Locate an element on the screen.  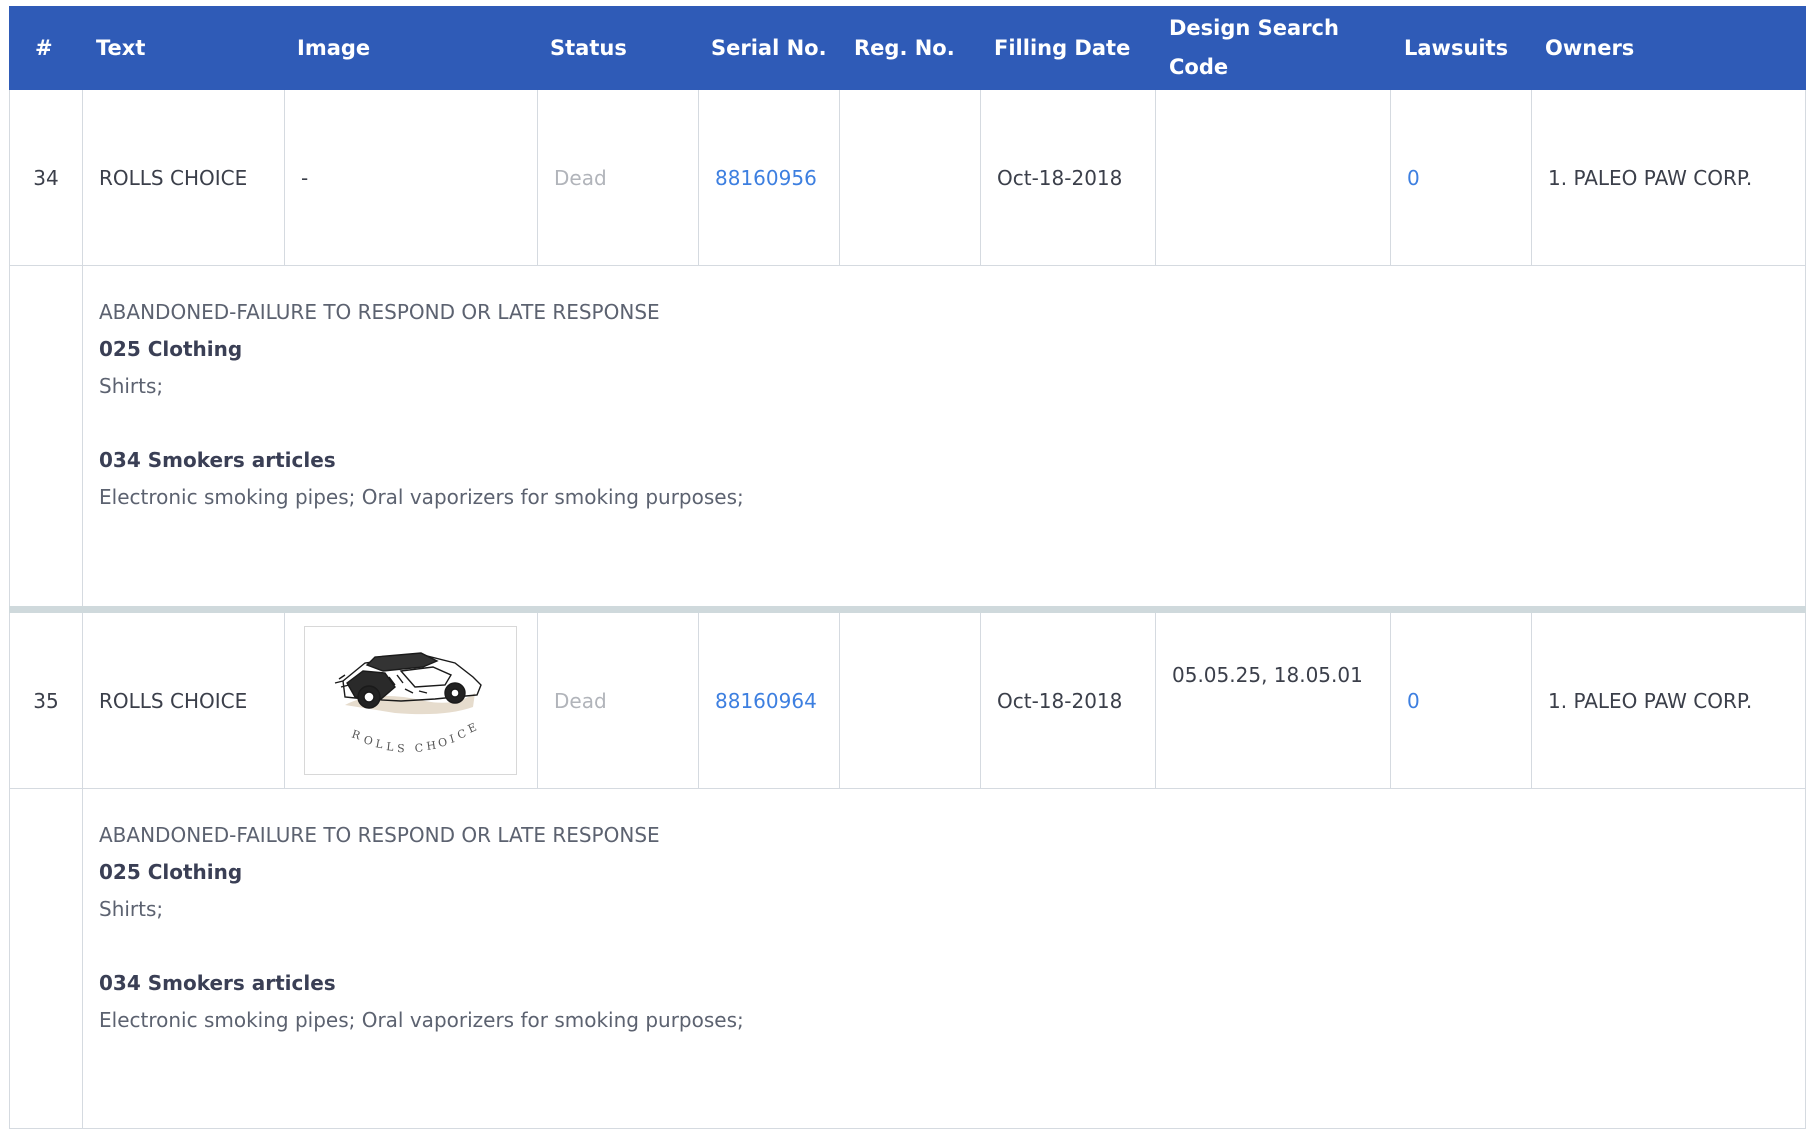
serial-number-link: 88160956 is located at coordinates (768, 177).